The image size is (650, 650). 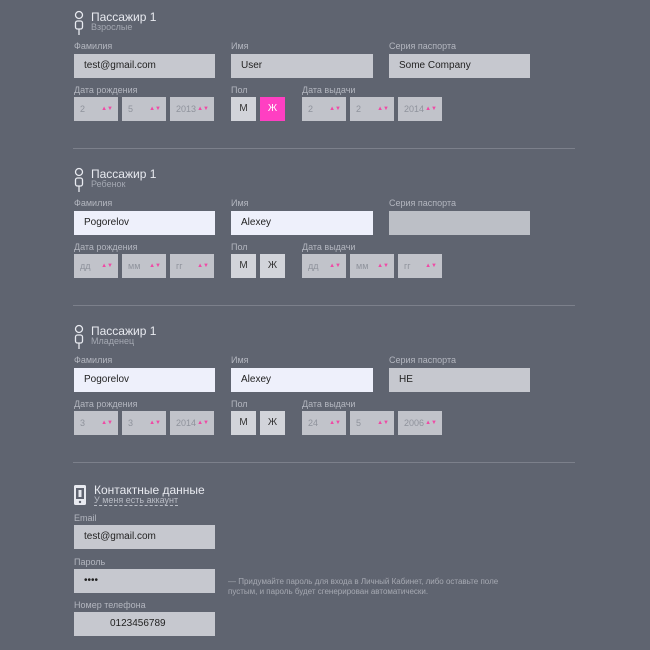 I want to click on passport-field: НЕ, so click(x=459, y=380).